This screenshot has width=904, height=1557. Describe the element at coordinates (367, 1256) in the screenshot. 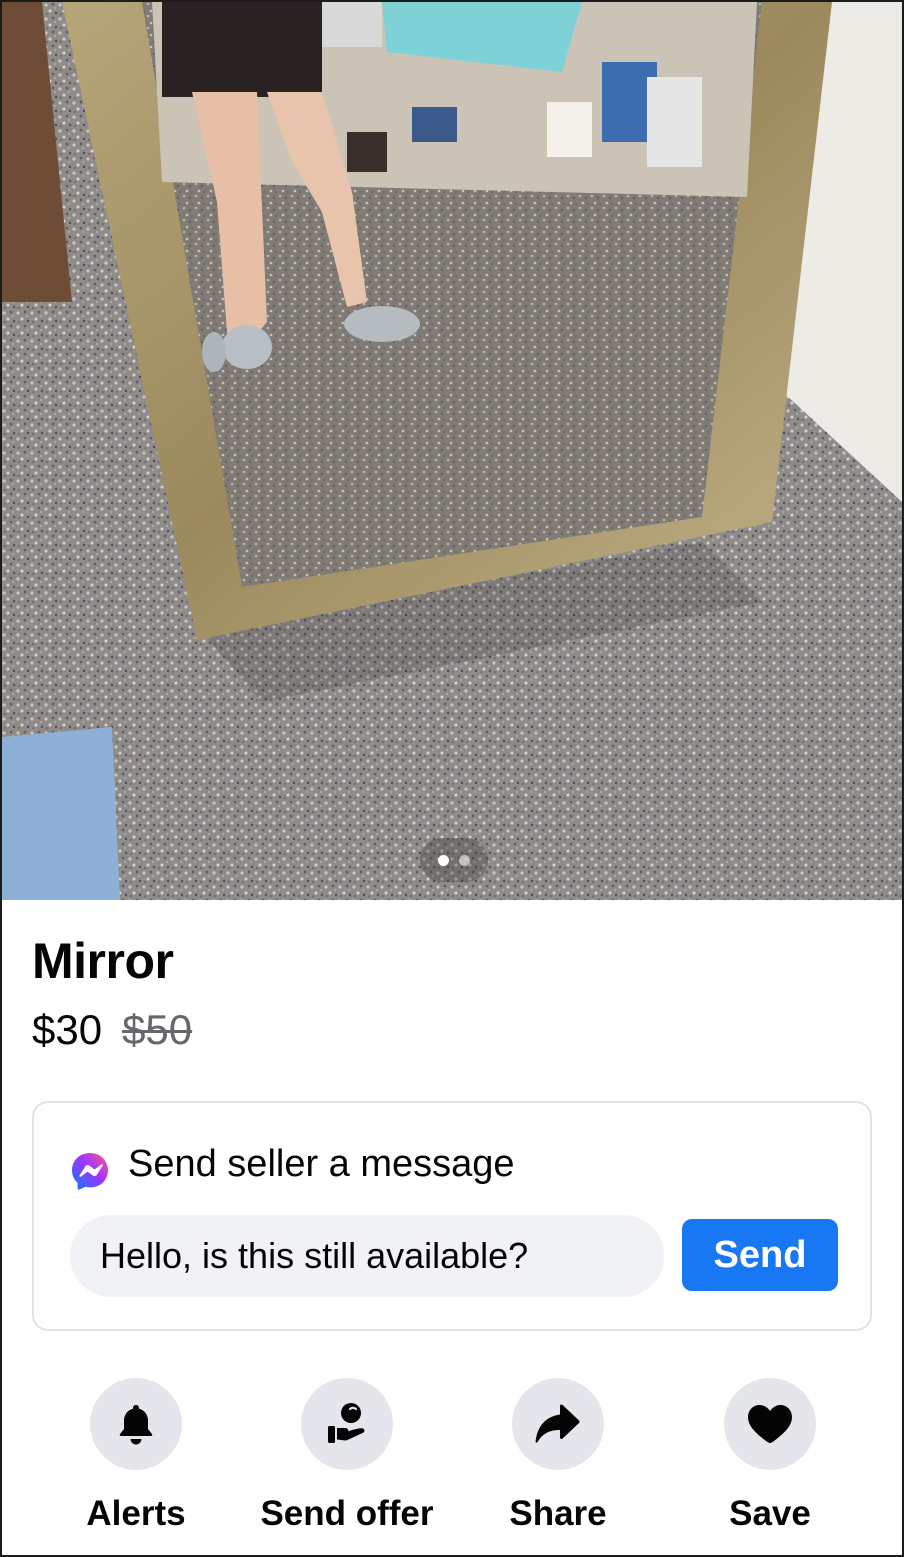

I see `message-input: Hello, is this still available?` at that location.